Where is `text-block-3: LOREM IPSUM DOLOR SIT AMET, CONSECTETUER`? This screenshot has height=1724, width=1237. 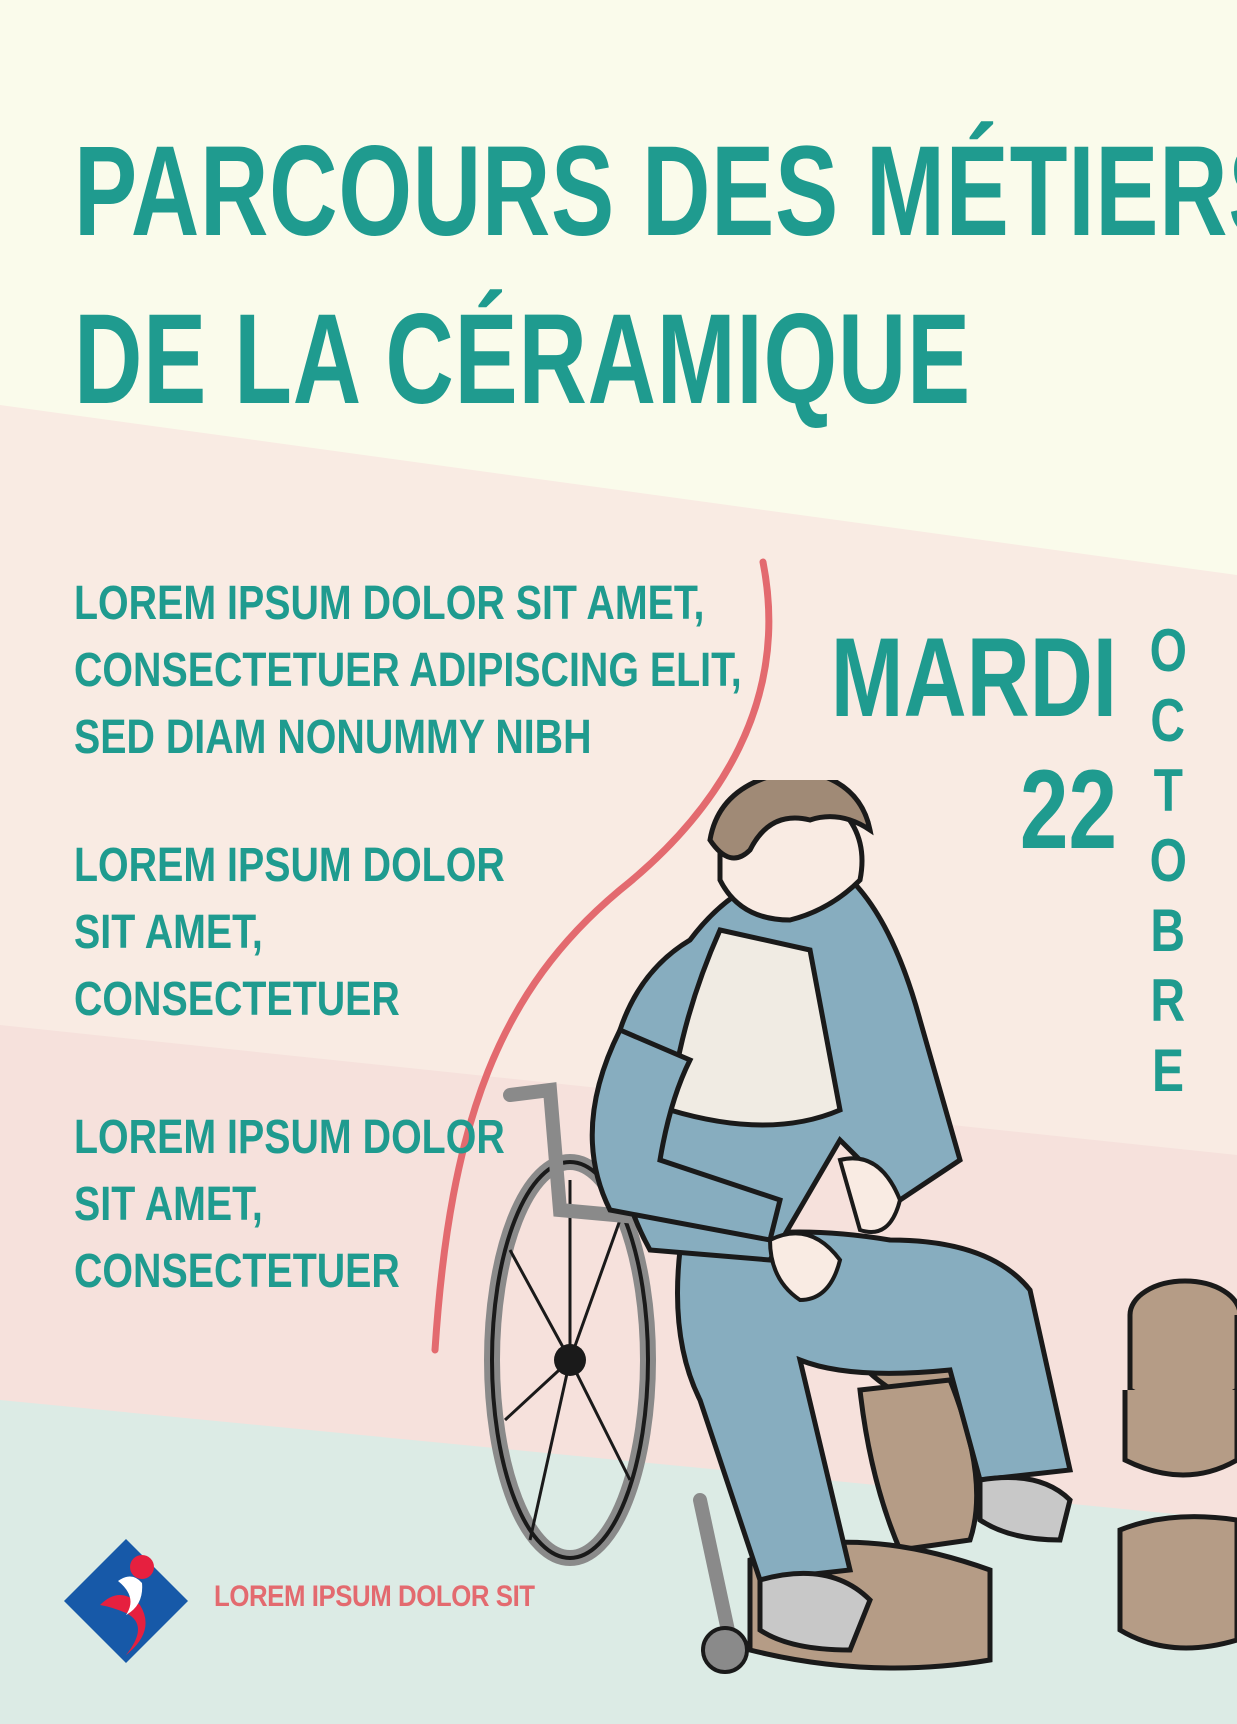 text-block-3: LOREM IPSUM DOLOR SIT AMET, CONSECTETUER is located at coordinates (289, 1204).